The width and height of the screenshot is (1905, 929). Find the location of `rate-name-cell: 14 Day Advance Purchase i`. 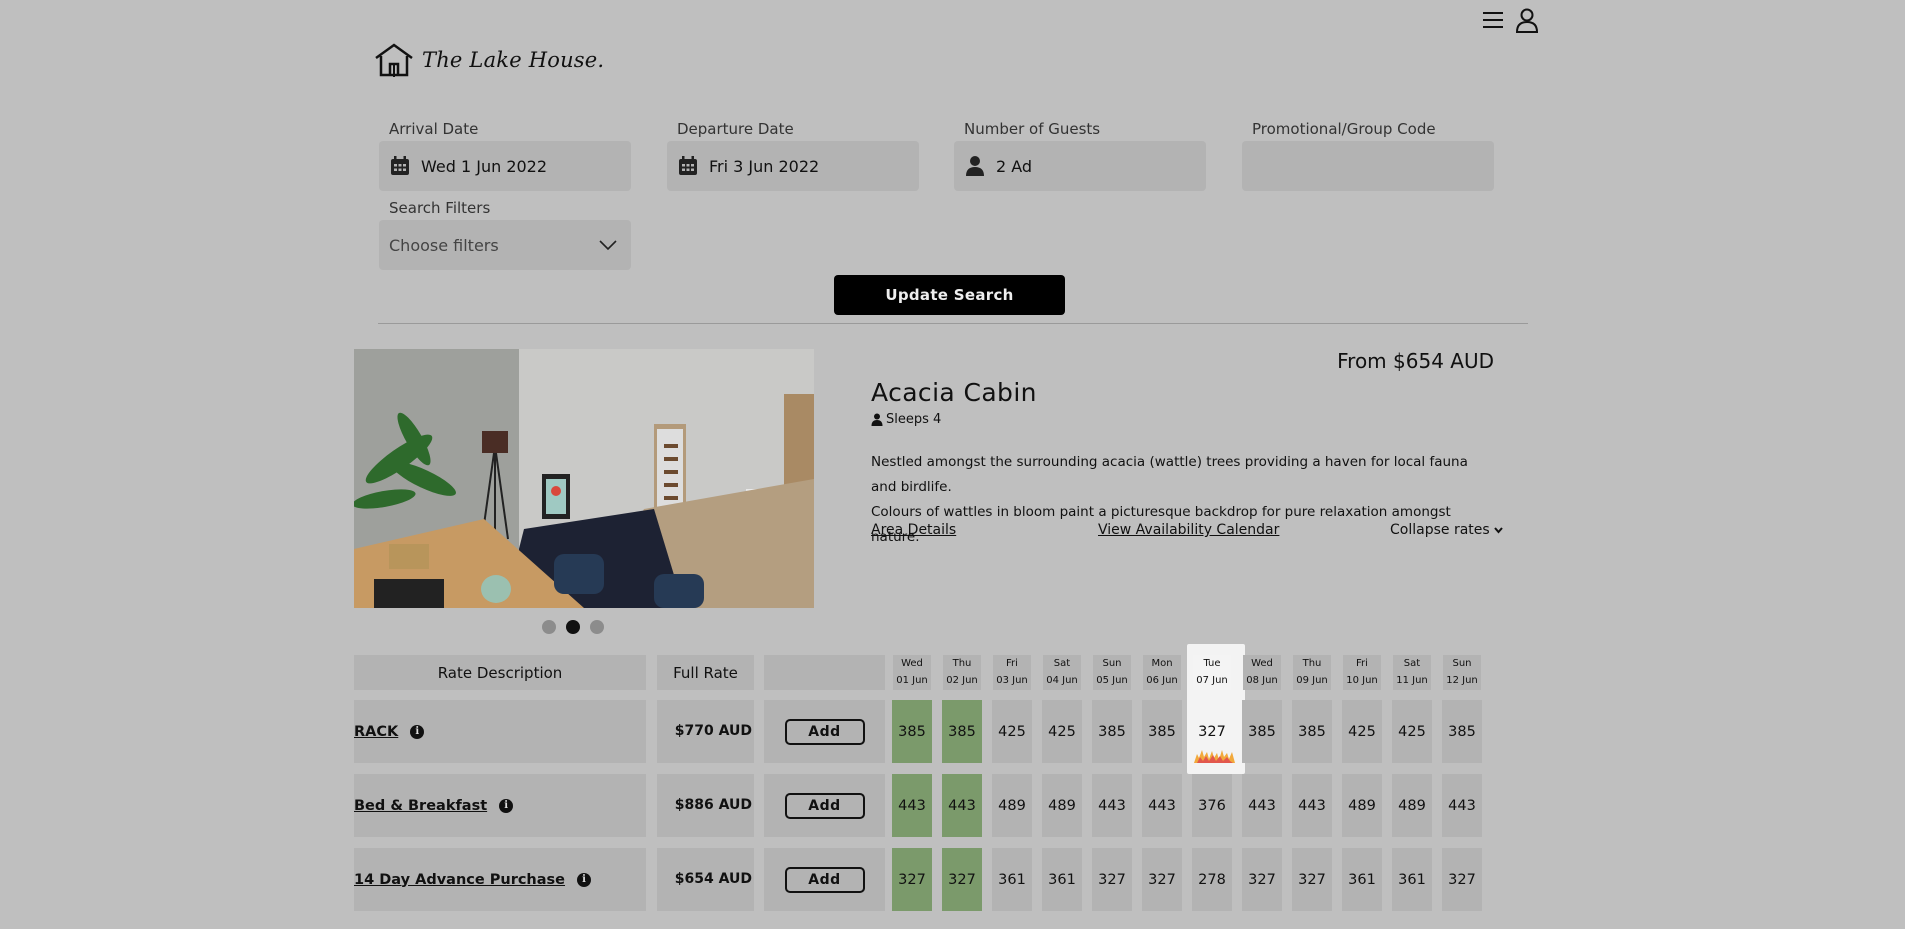

rate-name-cell: 14 Day Advance Purchase i is located at coordinates (500, 879).